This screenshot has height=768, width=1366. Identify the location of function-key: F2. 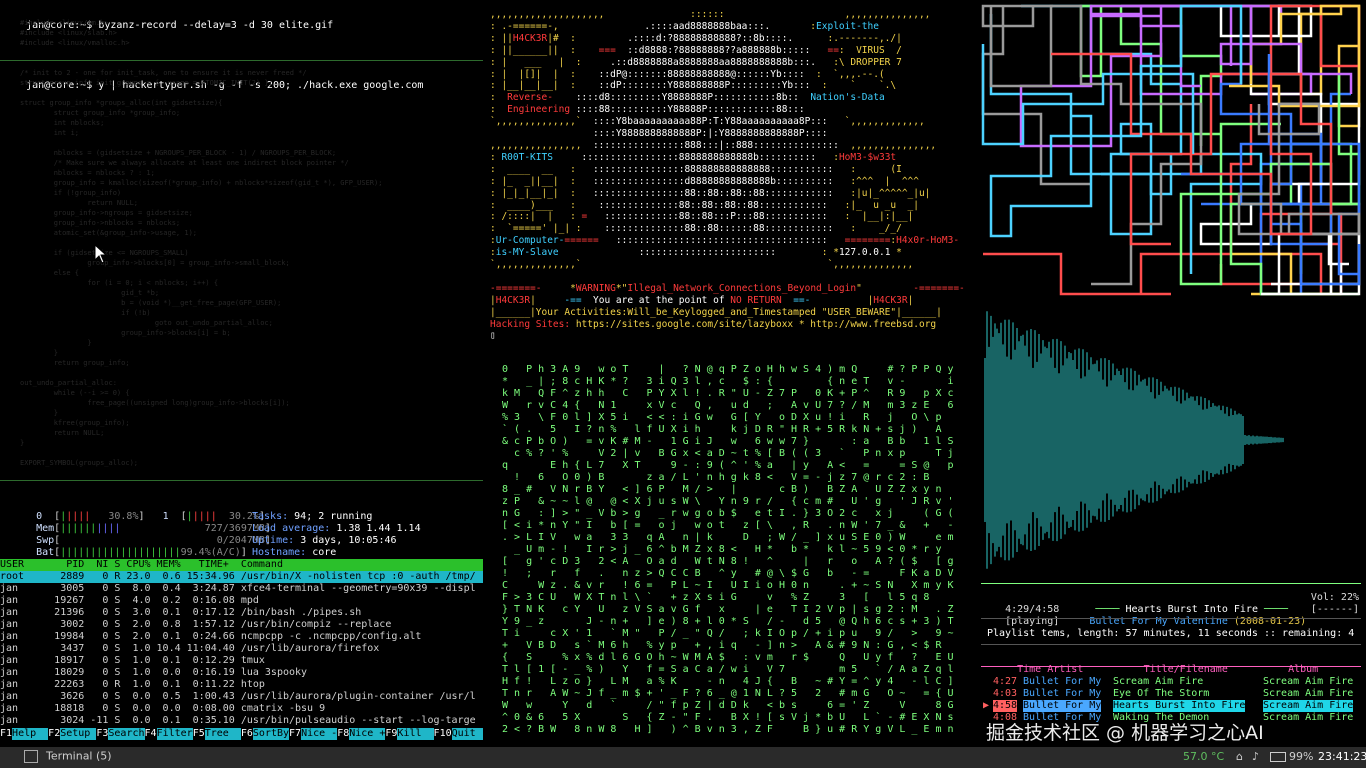
(54, 733).